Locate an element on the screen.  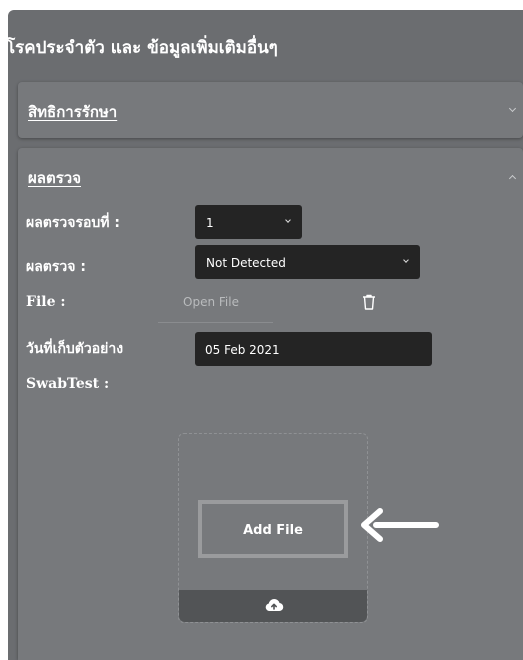
open-file-link: Open File is located at coordinates (215, 306).